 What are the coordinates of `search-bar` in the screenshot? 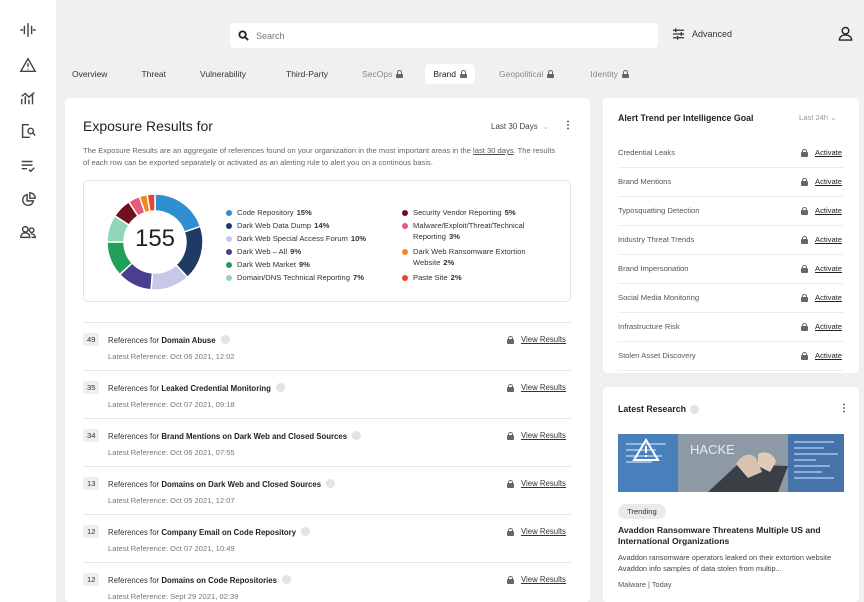 It's located at (444, 35).